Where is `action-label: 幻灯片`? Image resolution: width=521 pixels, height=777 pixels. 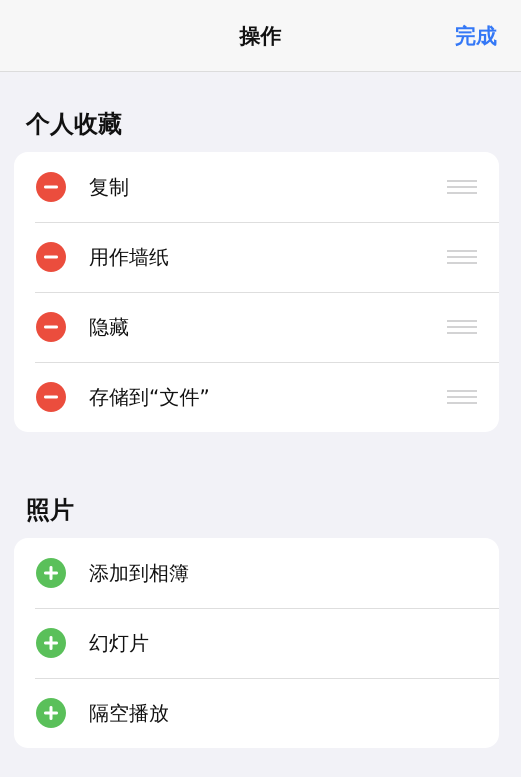
action-label: 幻灯片 is located at coordinates (119, 643).